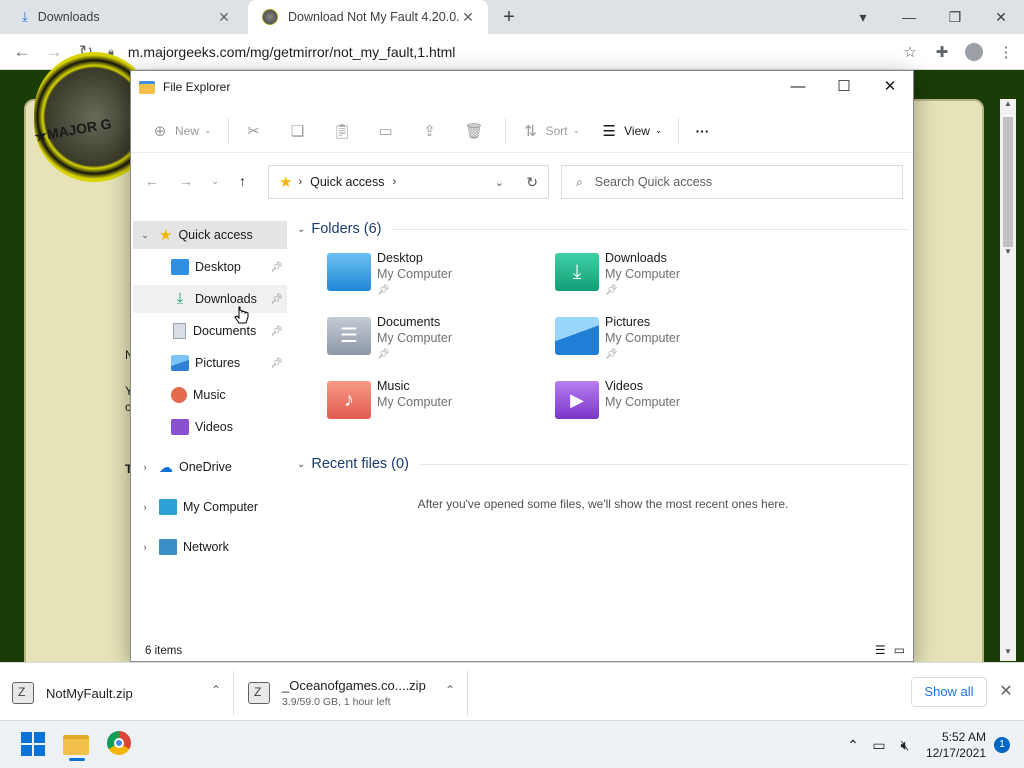  I want to click on clock-date: 12/17/2021, so click(955, 753).